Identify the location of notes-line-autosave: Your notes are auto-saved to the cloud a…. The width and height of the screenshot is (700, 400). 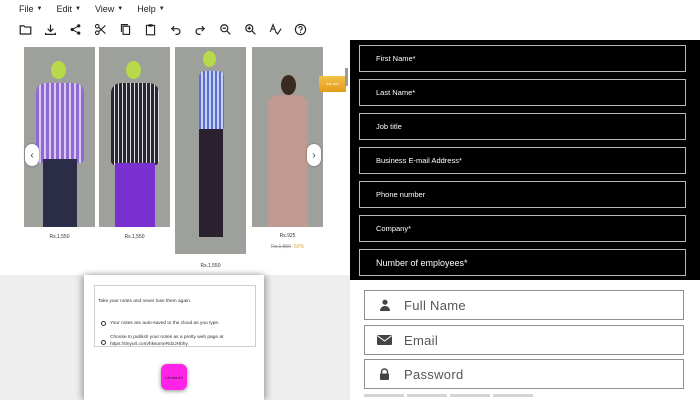
(165, 323).